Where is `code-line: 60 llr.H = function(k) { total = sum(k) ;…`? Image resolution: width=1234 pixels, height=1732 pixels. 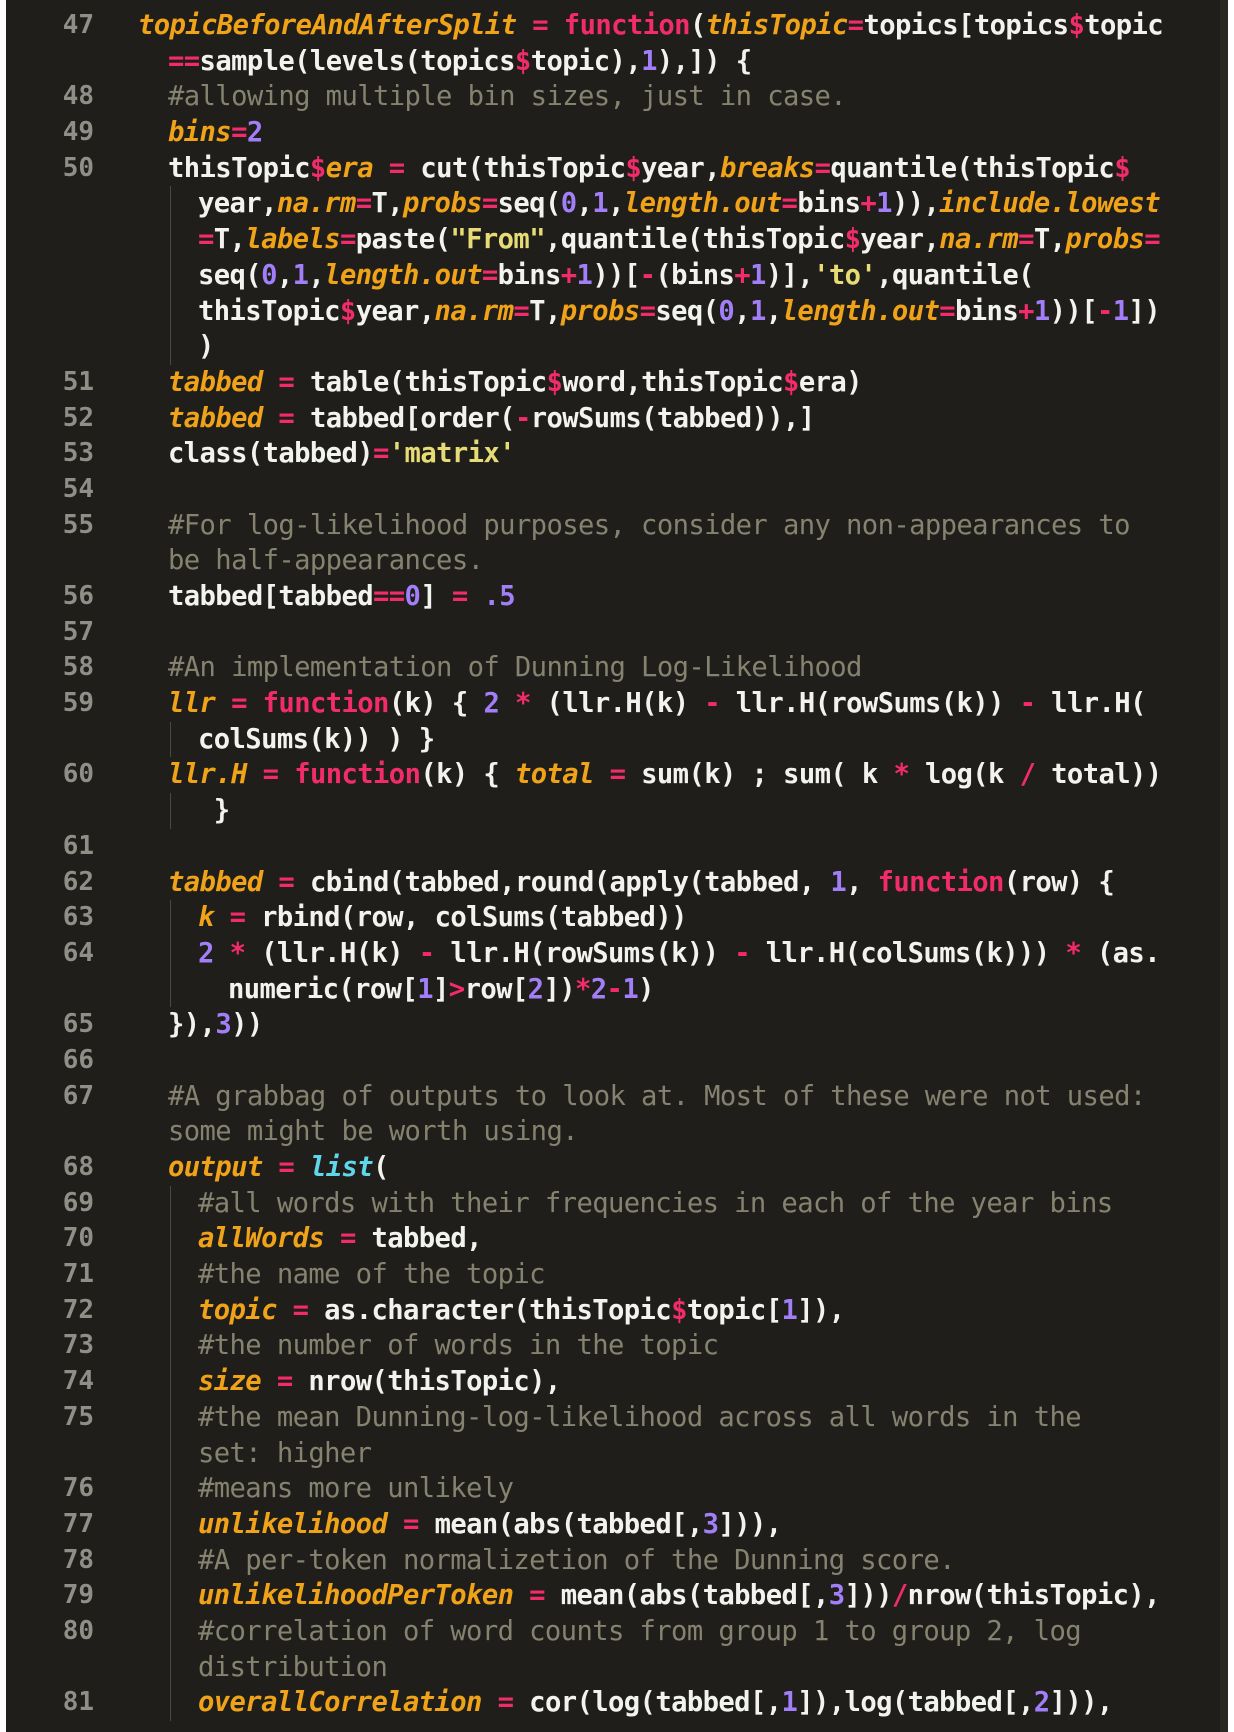 code-line: 60 llr.H = function(k) { total = sum(k) ;… is located at coordinates (617, 775).